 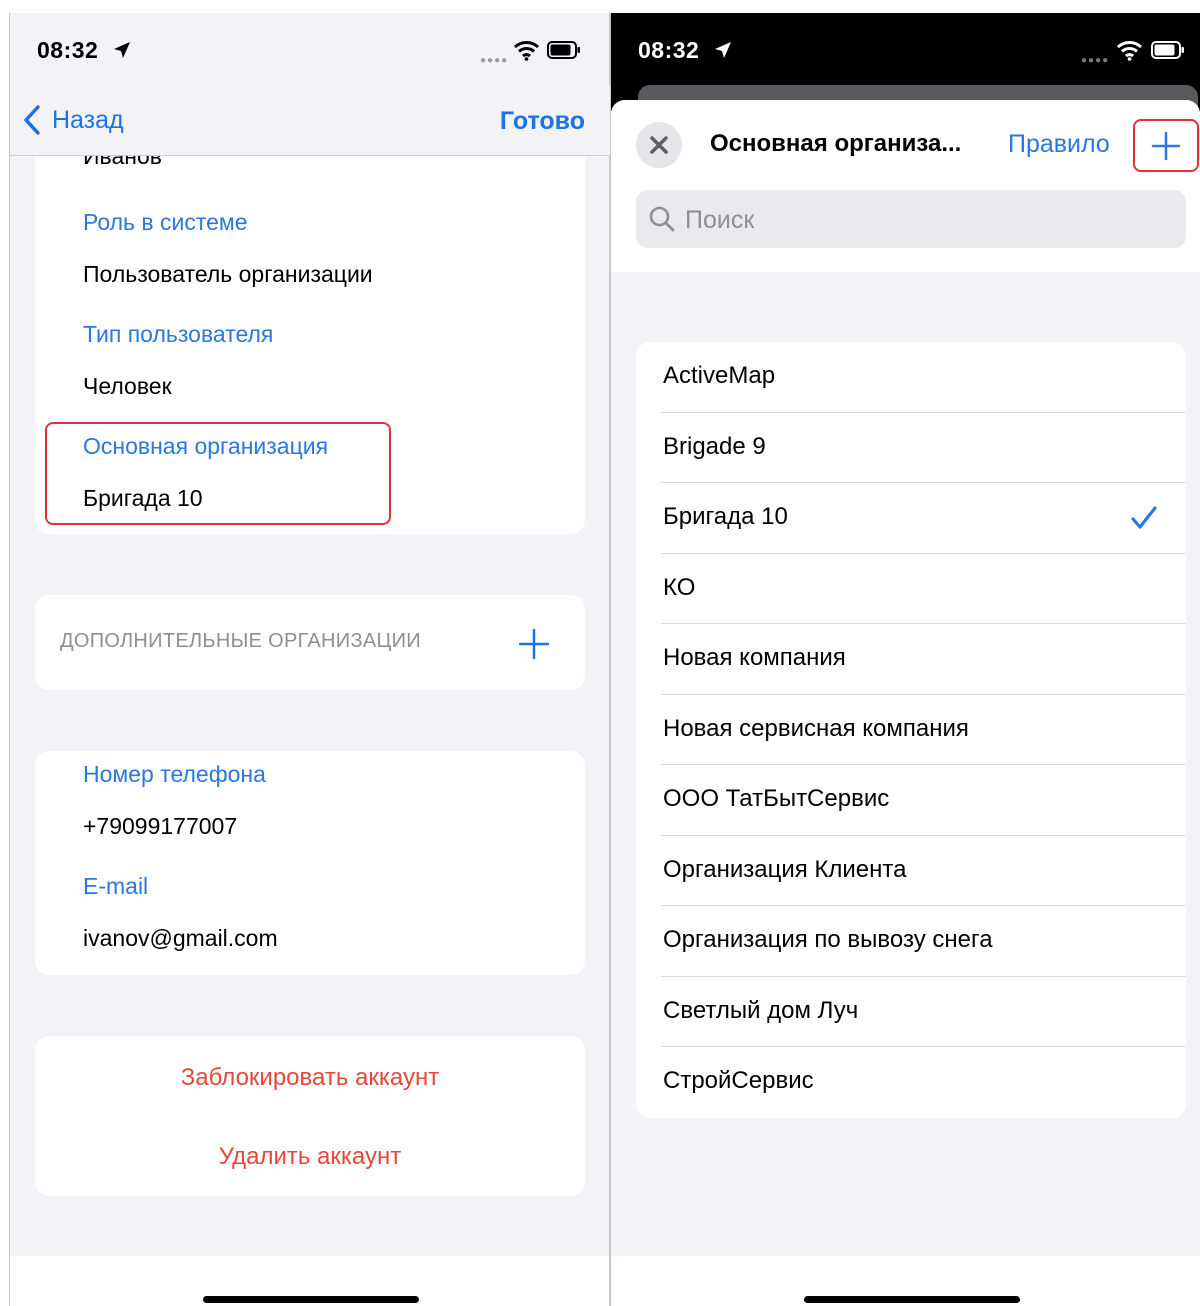 I want to click on organization-row: Brigade 9, so click(x=911, y=448).